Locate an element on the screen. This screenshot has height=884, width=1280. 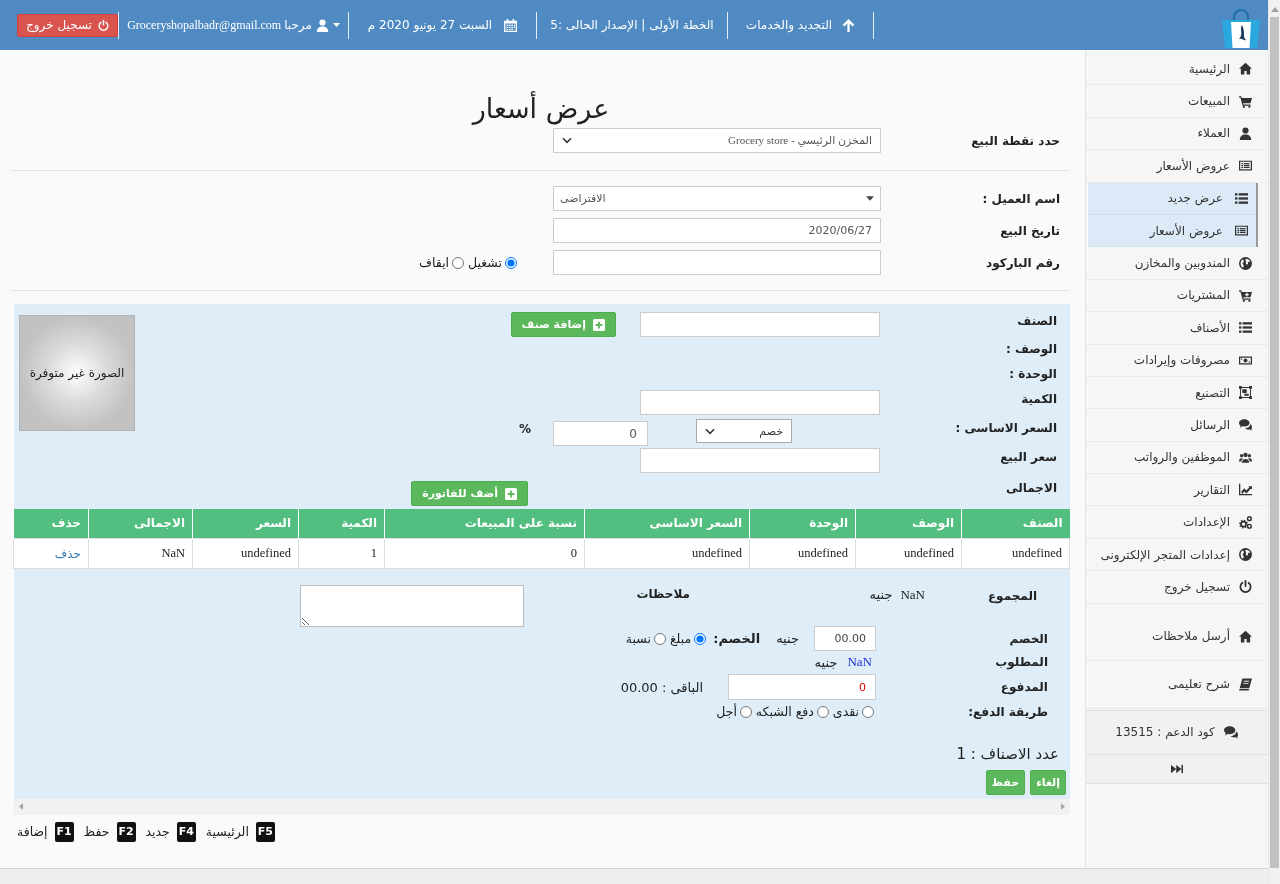
sidebar-item: المندوبين والمخازن is located at coordinates (1177, 263).